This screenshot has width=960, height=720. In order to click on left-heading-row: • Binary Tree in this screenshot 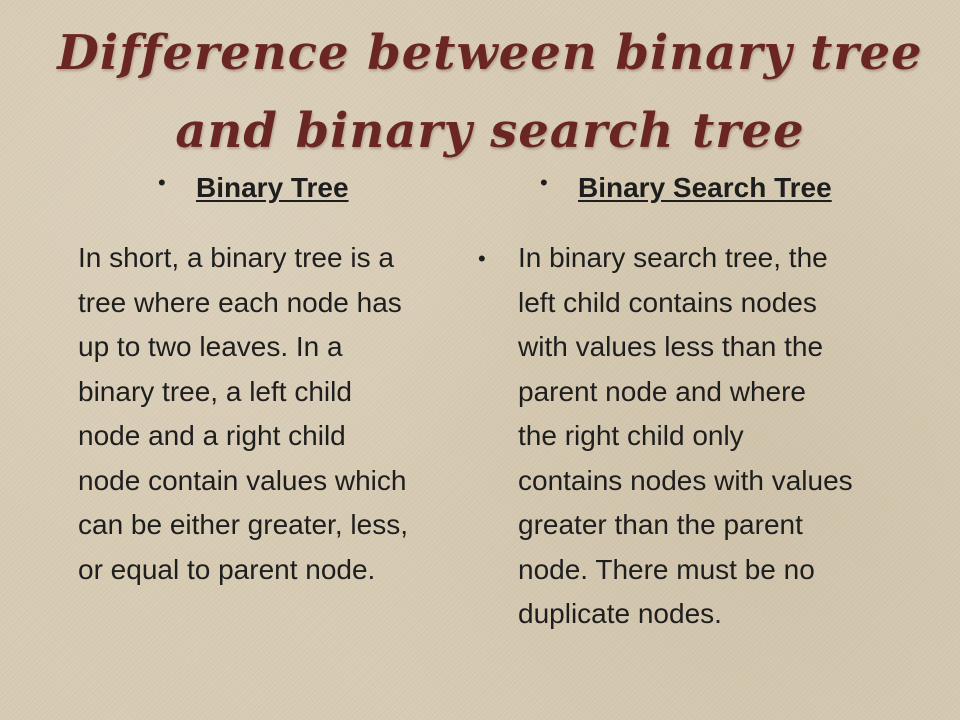, I will do `click(278, 190)`.